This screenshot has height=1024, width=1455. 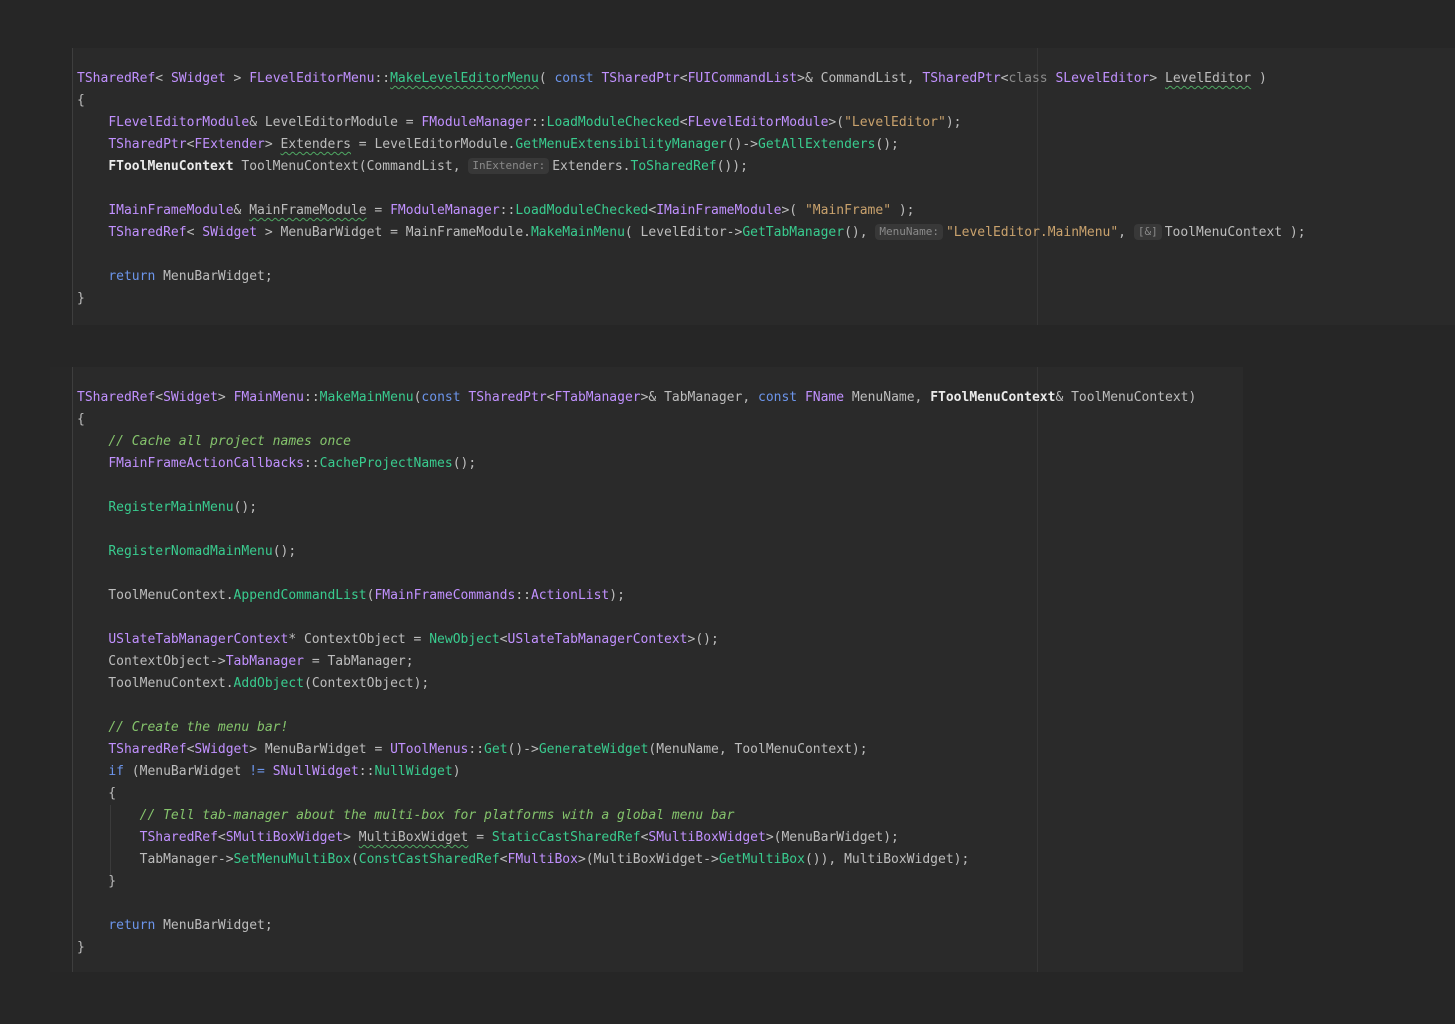 What do you see at coordinates (742, 78) in the screenshot?
I see `code-token-type: FUICommandList` at bounding box center [742, 78].